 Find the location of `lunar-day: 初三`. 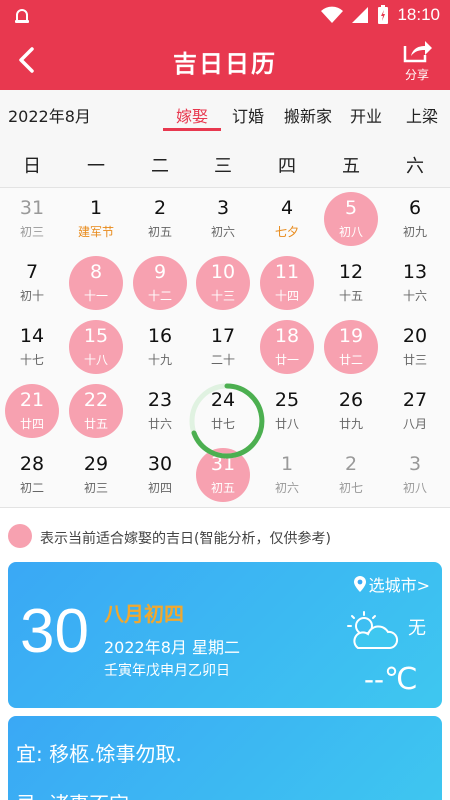

lunar-day: 初三 is located at coordinates (95, 488).